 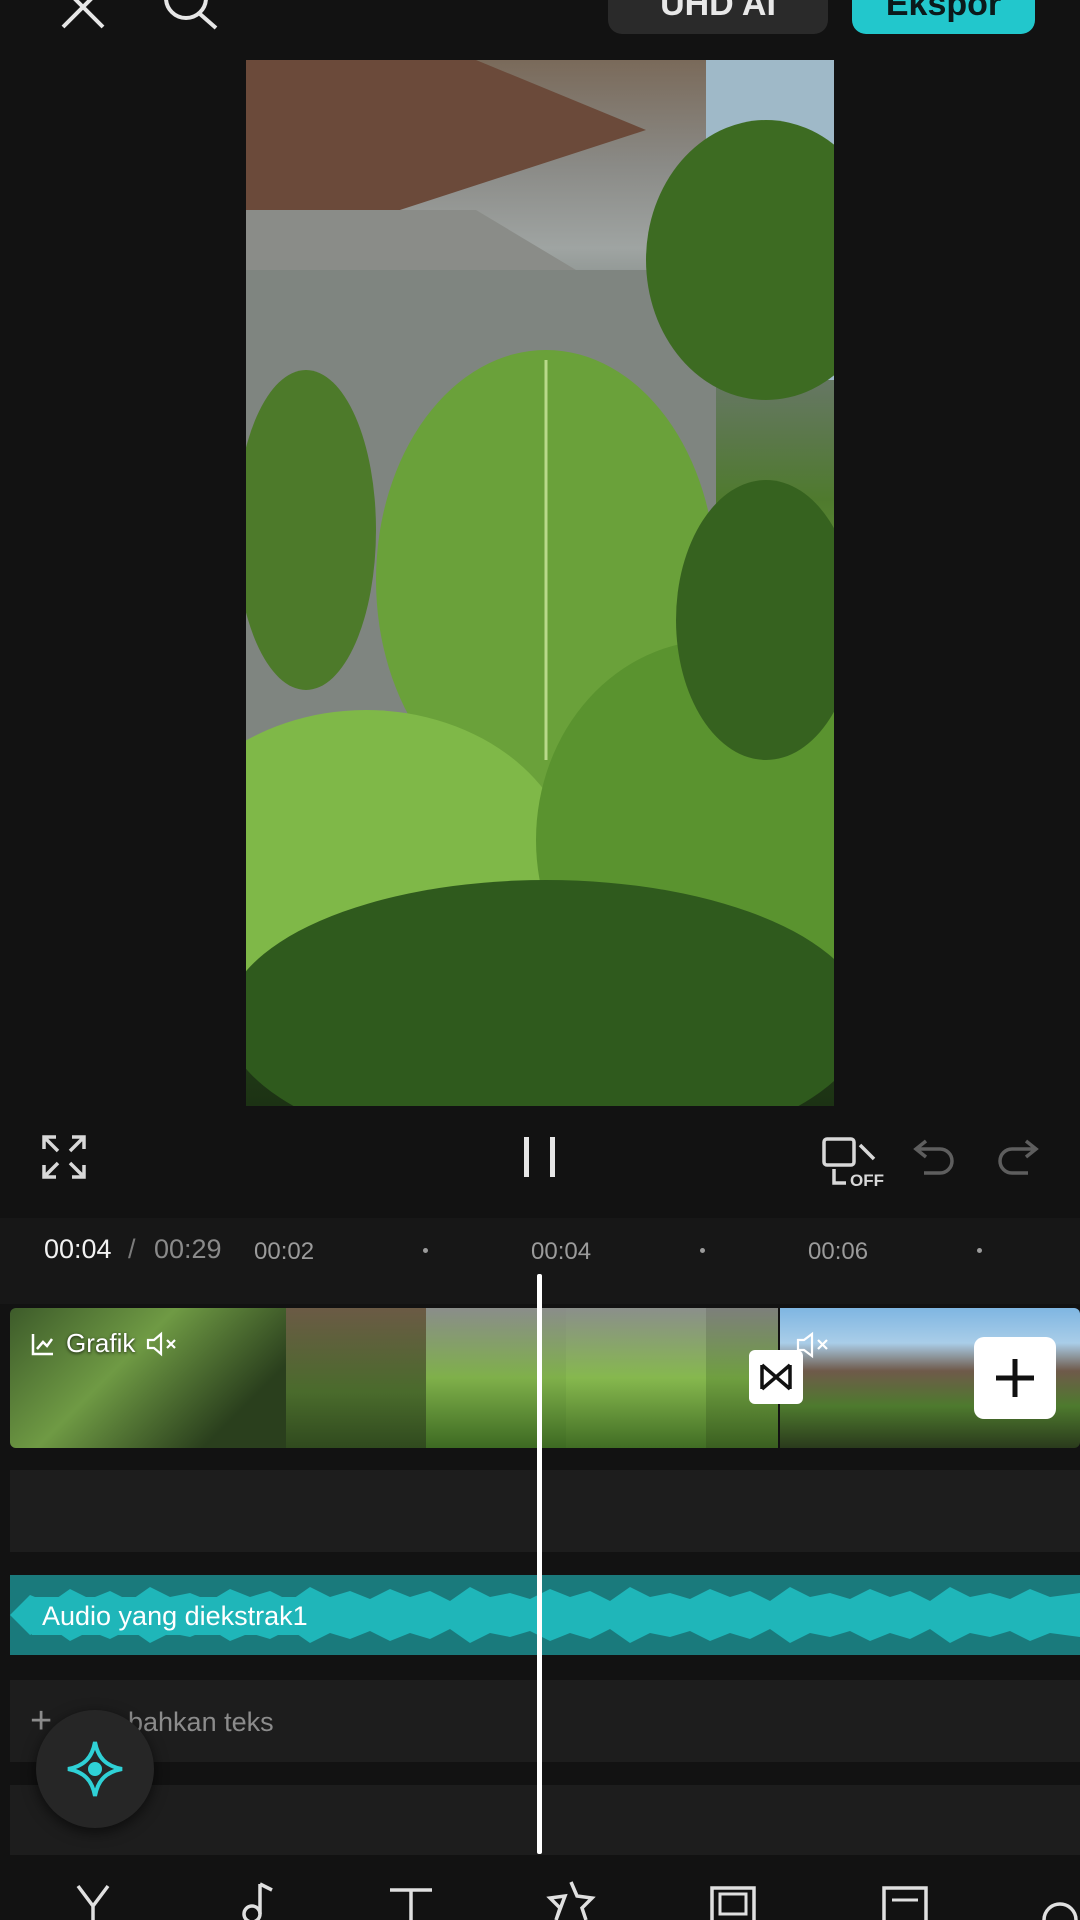 I want to click on quality-button: UHD AI, so click(x=718, y=17).